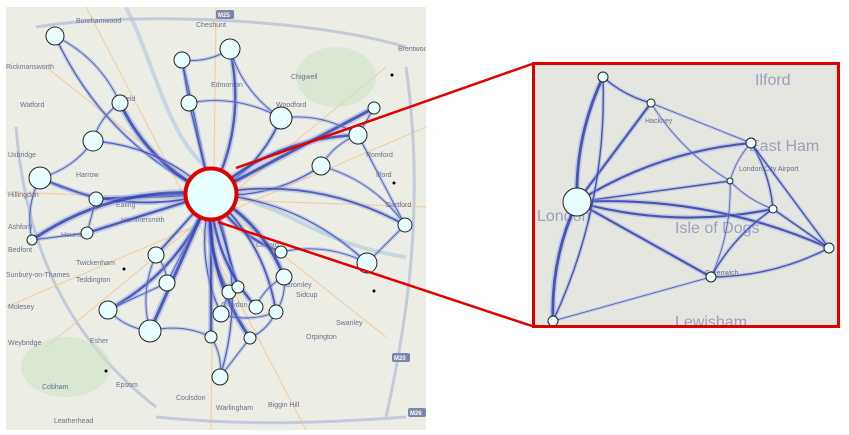  What do you see at coordinates (307, 295) in the screenshot?
I see `place-label: Sidcup` at bounding box center [307, 295].